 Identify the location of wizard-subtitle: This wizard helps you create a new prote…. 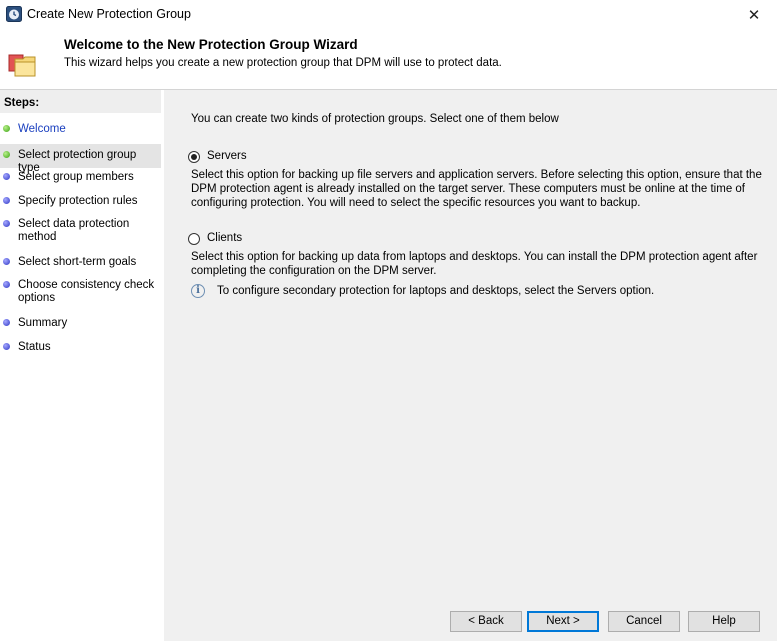
(283, 63).